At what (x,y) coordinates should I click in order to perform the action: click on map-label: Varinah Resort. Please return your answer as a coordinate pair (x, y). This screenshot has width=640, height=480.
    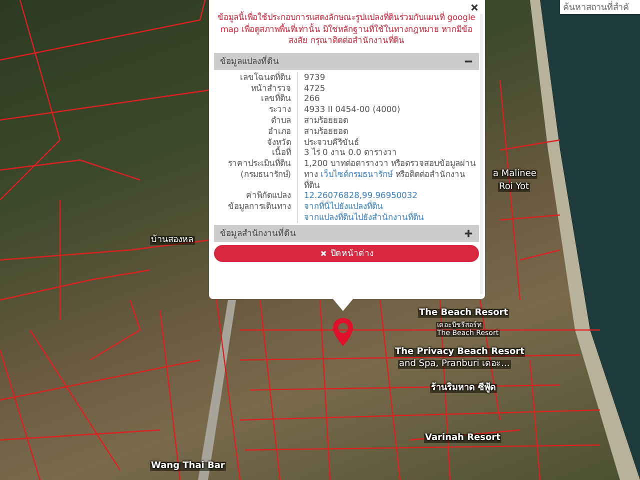
    Looking at the image, I should click on (463, 438).